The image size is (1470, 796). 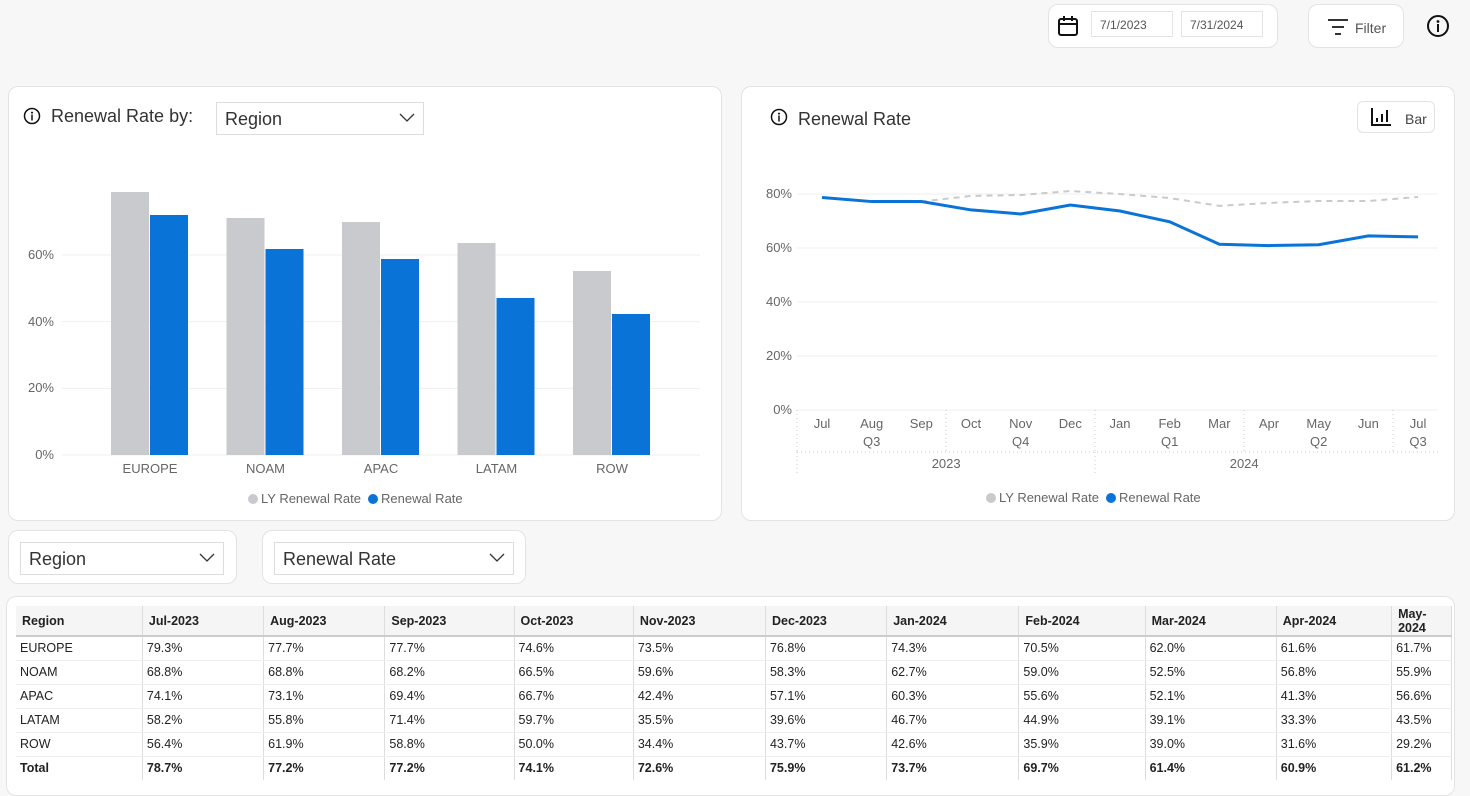 What do you see at coordinates (1082, 648) in the screenshot?
I see `table-cell: 70.5%` at bounding box center [1082, 648].